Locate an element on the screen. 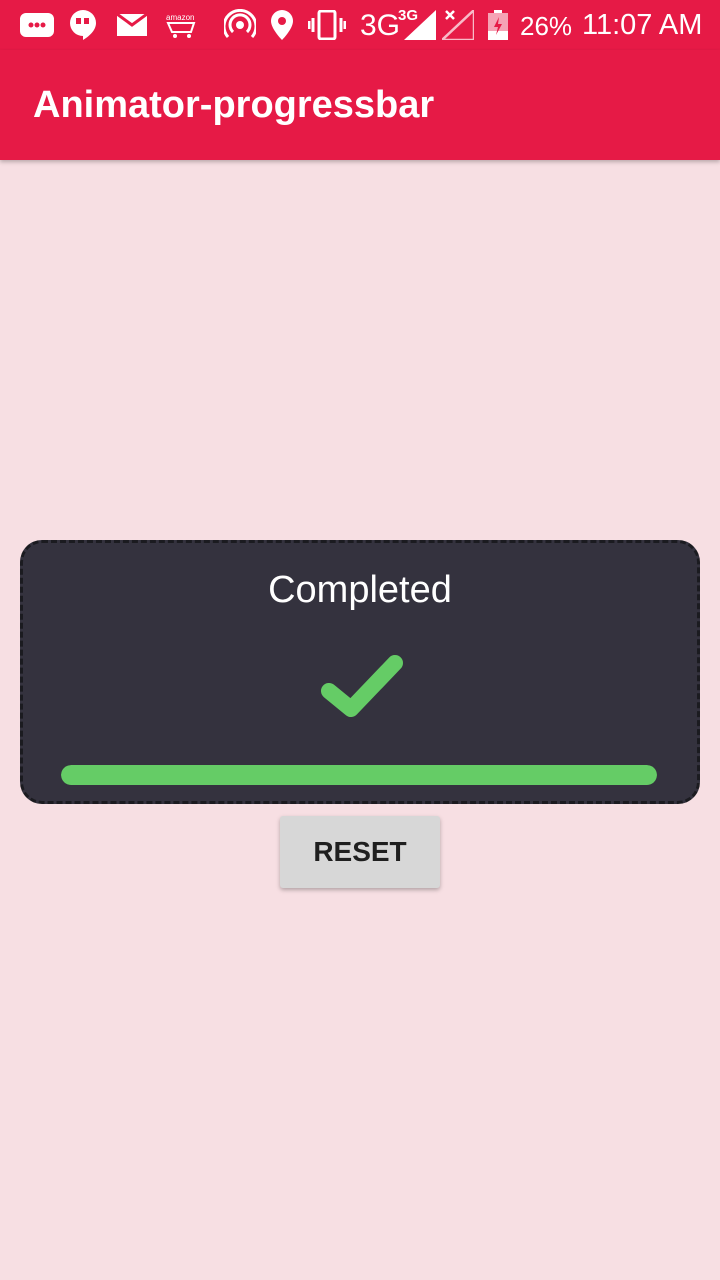  battery-percent: 26% is located at coordinates (546, 26).